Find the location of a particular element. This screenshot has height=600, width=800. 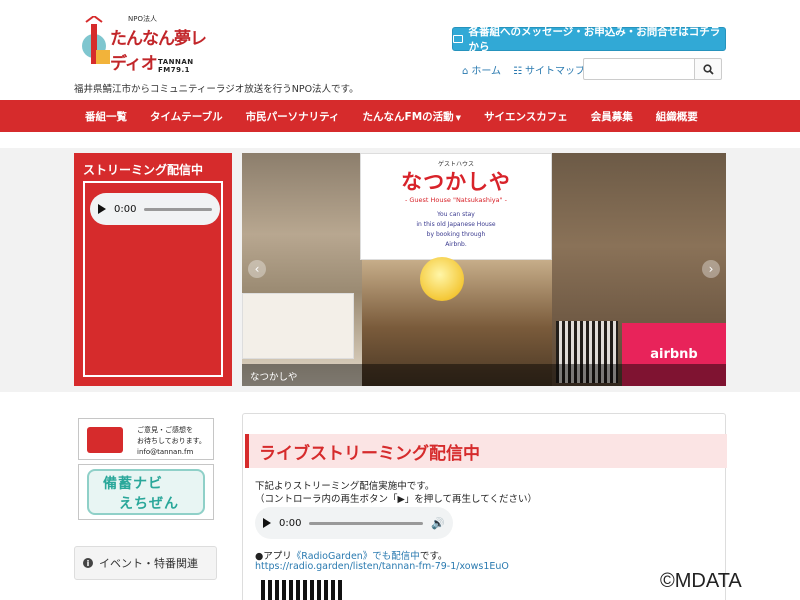

sign-title: なつかしや is located at coordinates (456, 182).